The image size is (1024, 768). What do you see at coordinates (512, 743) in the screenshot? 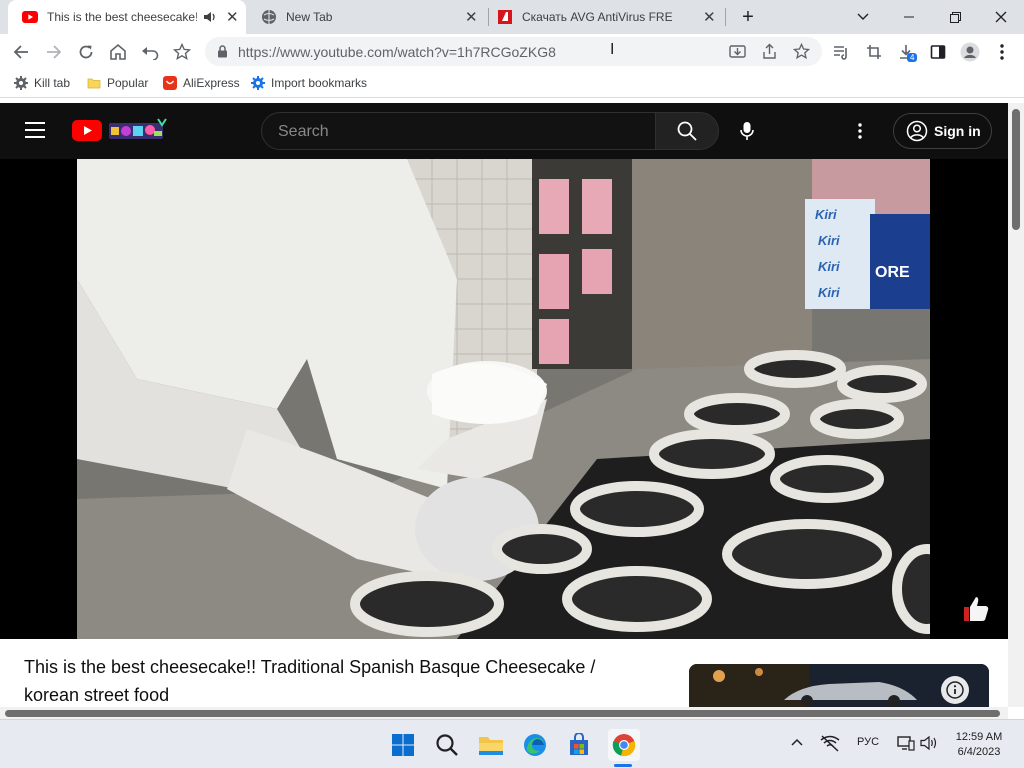
I see `windows-taskbar: РУС 12:59 AM 6/4/2023` at bounding box center [512, 743].